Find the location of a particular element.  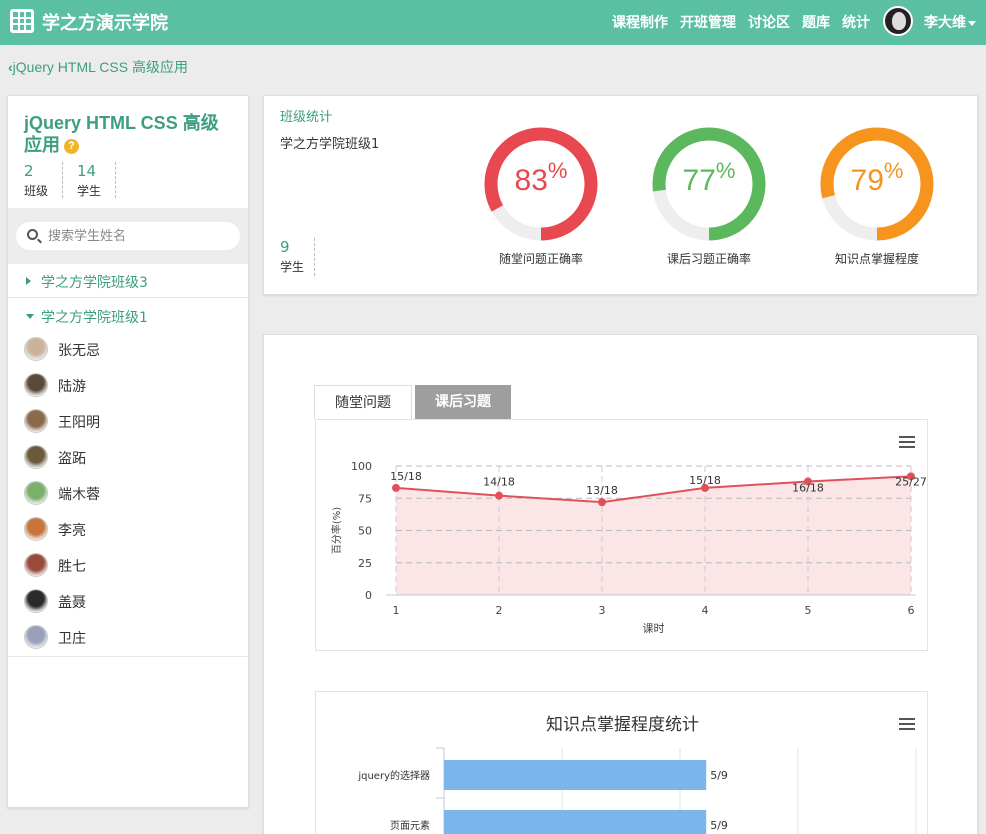

data-label: 16/18 is located at coordinates (808, 487).